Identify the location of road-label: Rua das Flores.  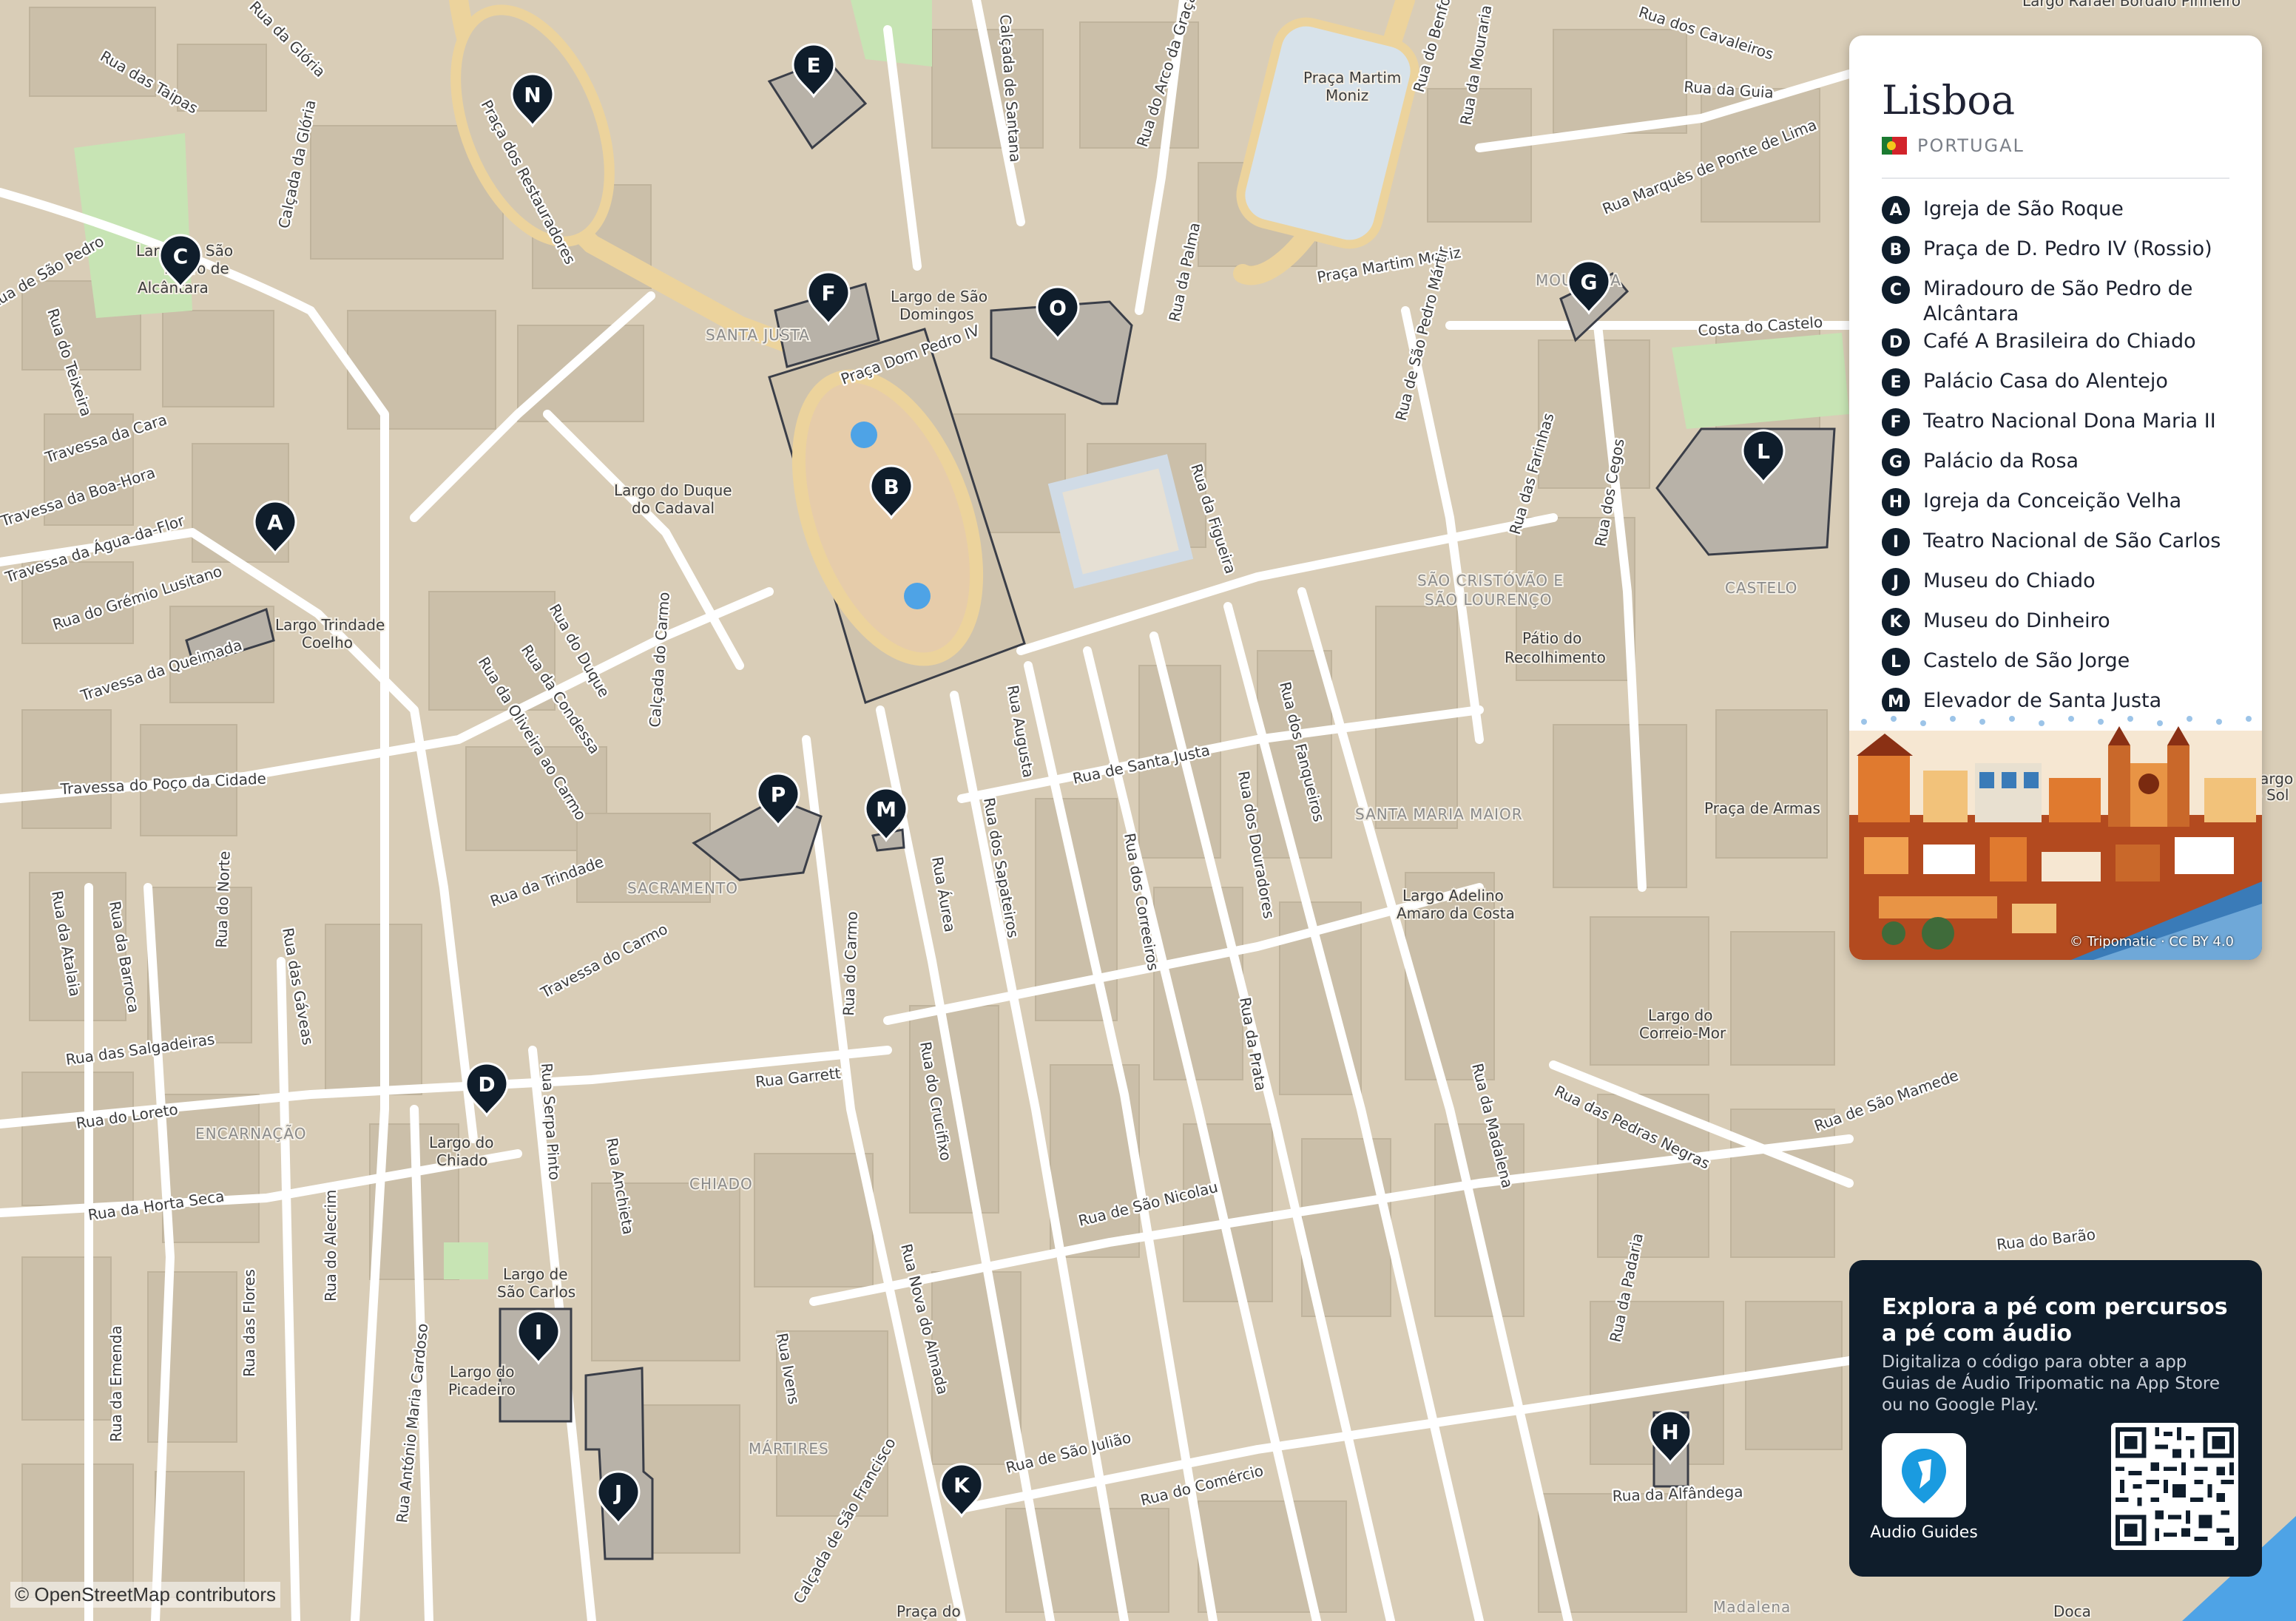
(249, 1323).